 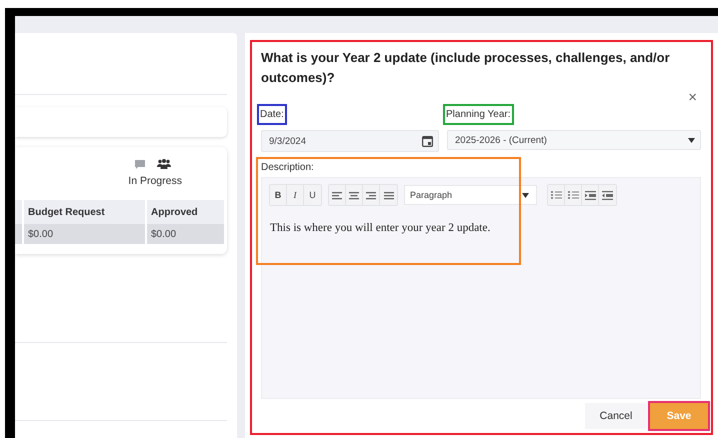 I want to click on date-field: 9/3/2024, so click(x=350, y=141).